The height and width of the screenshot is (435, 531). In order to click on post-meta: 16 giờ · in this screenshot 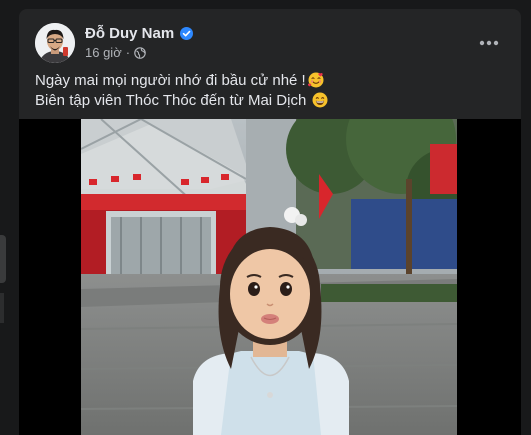, I will do `click(115, 52)`.